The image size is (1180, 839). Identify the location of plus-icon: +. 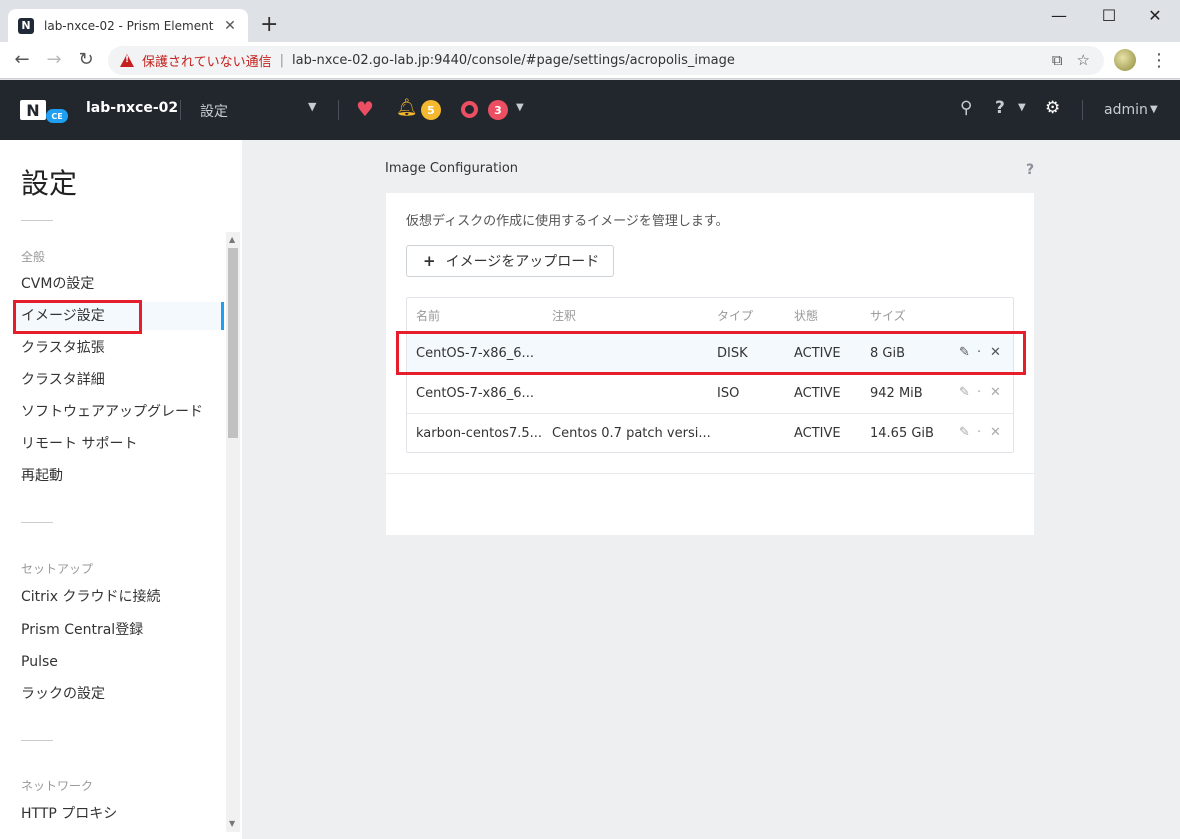
(429, 261).